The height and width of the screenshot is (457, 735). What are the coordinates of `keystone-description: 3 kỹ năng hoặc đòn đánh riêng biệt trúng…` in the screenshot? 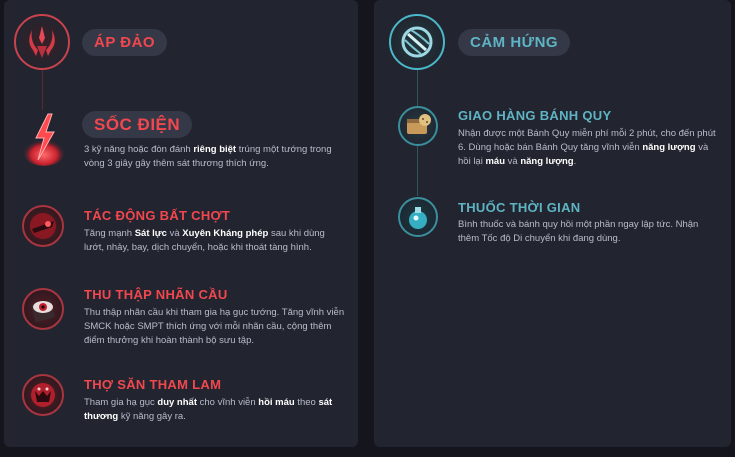 It's located at (208, 156).